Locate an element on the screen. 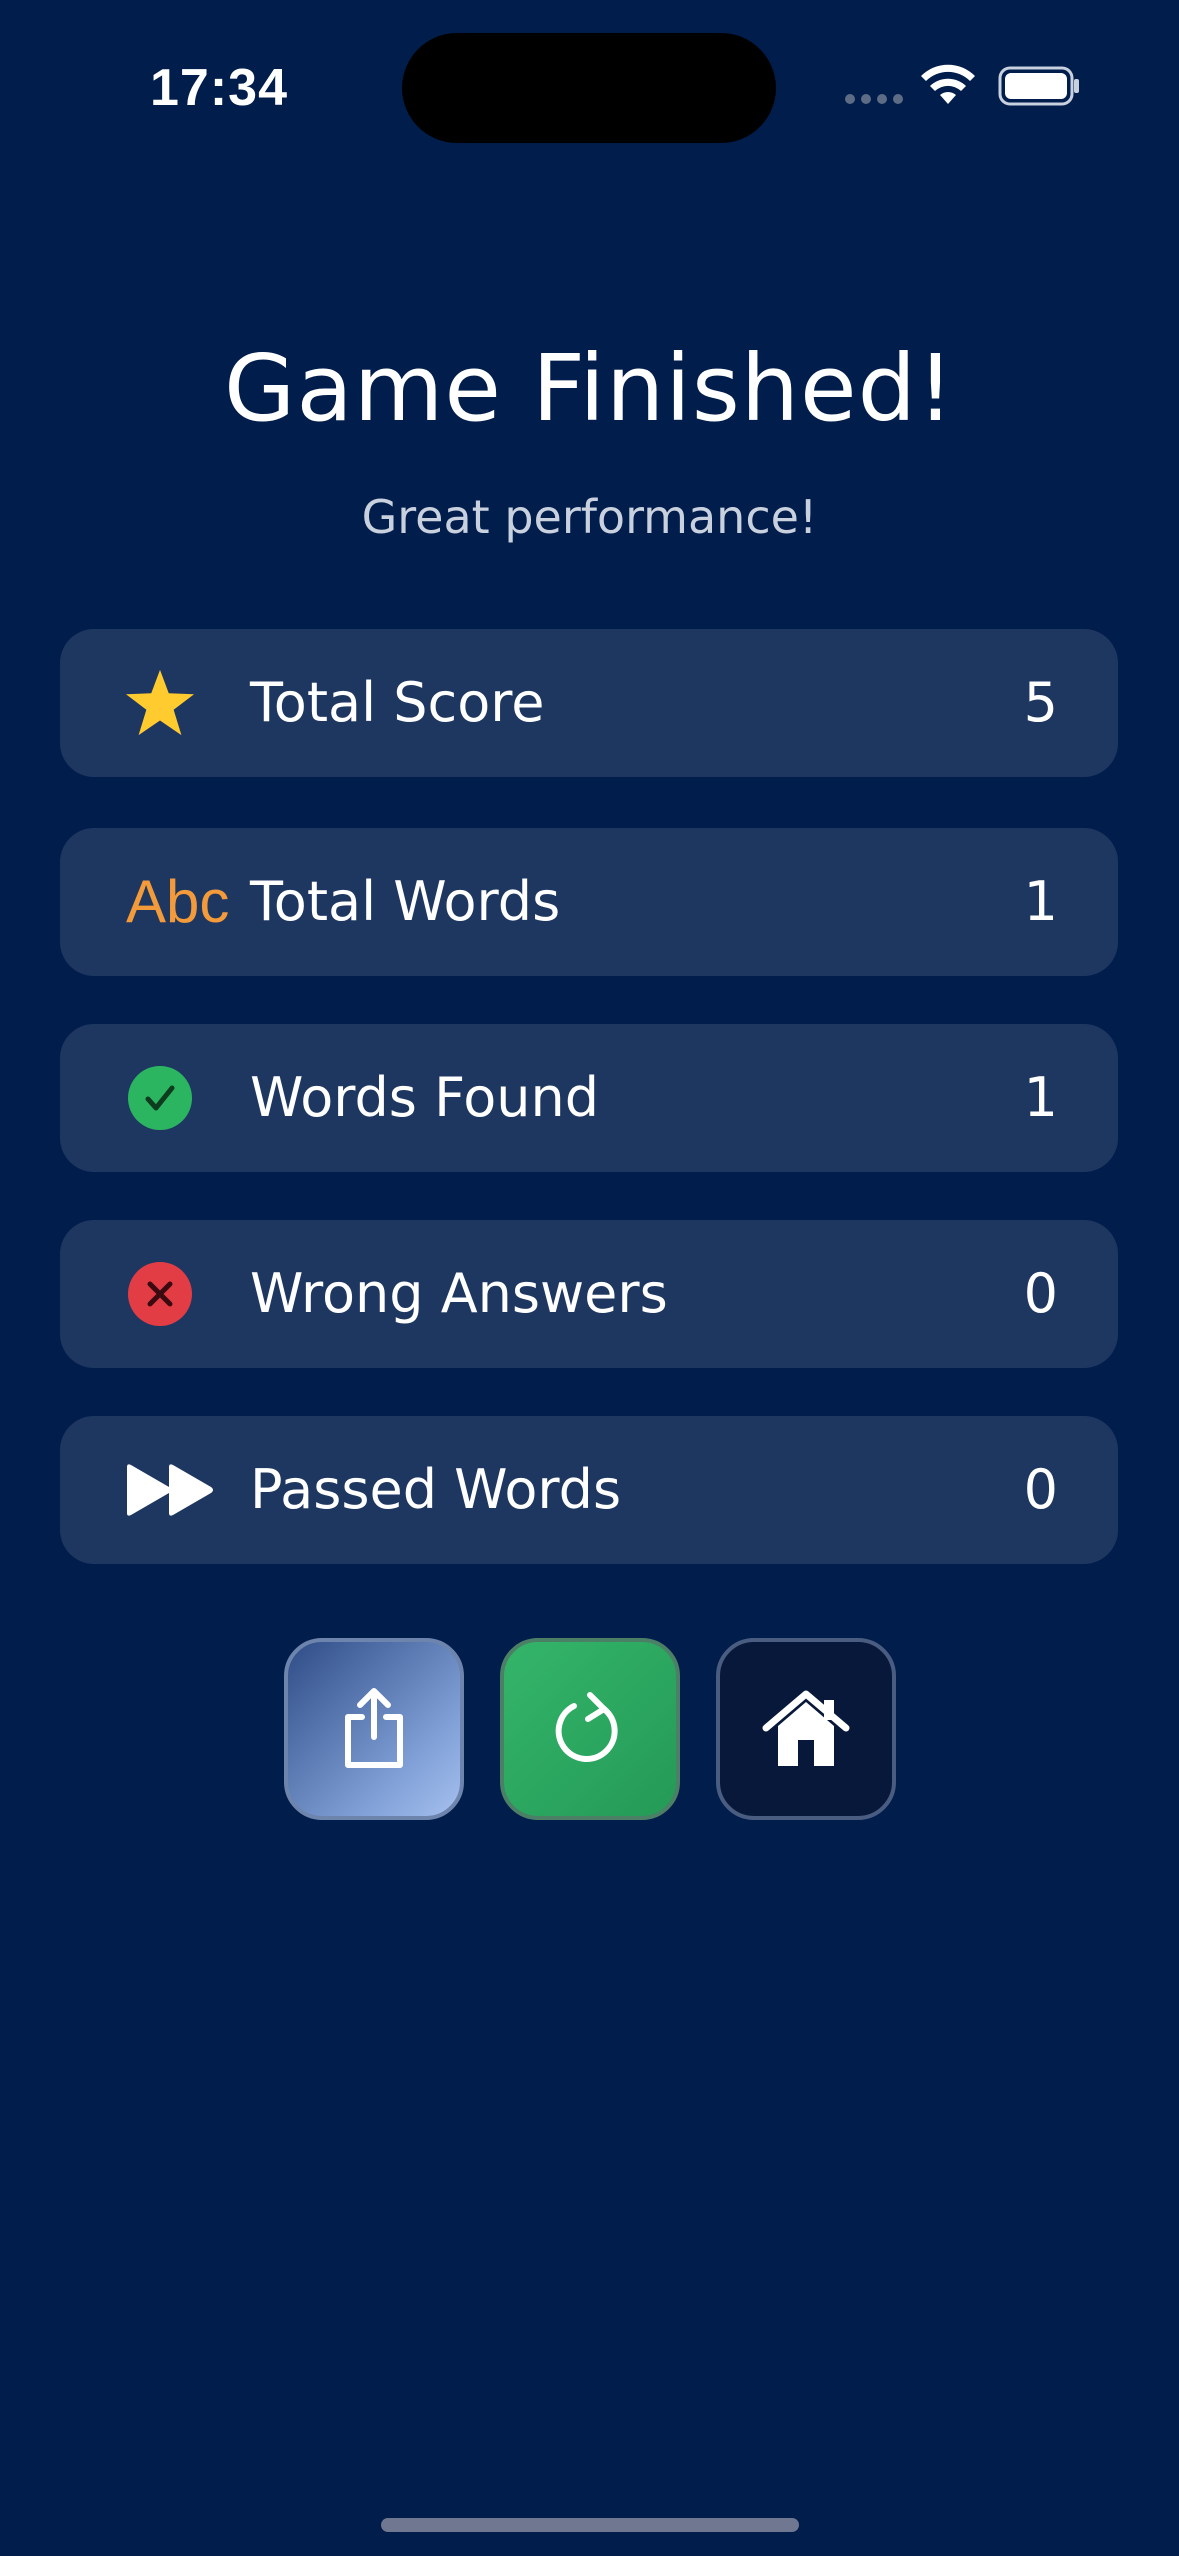 The width and height of the screenshot is (1179, 2556). home-icon is located at coordinates (806, 1728).